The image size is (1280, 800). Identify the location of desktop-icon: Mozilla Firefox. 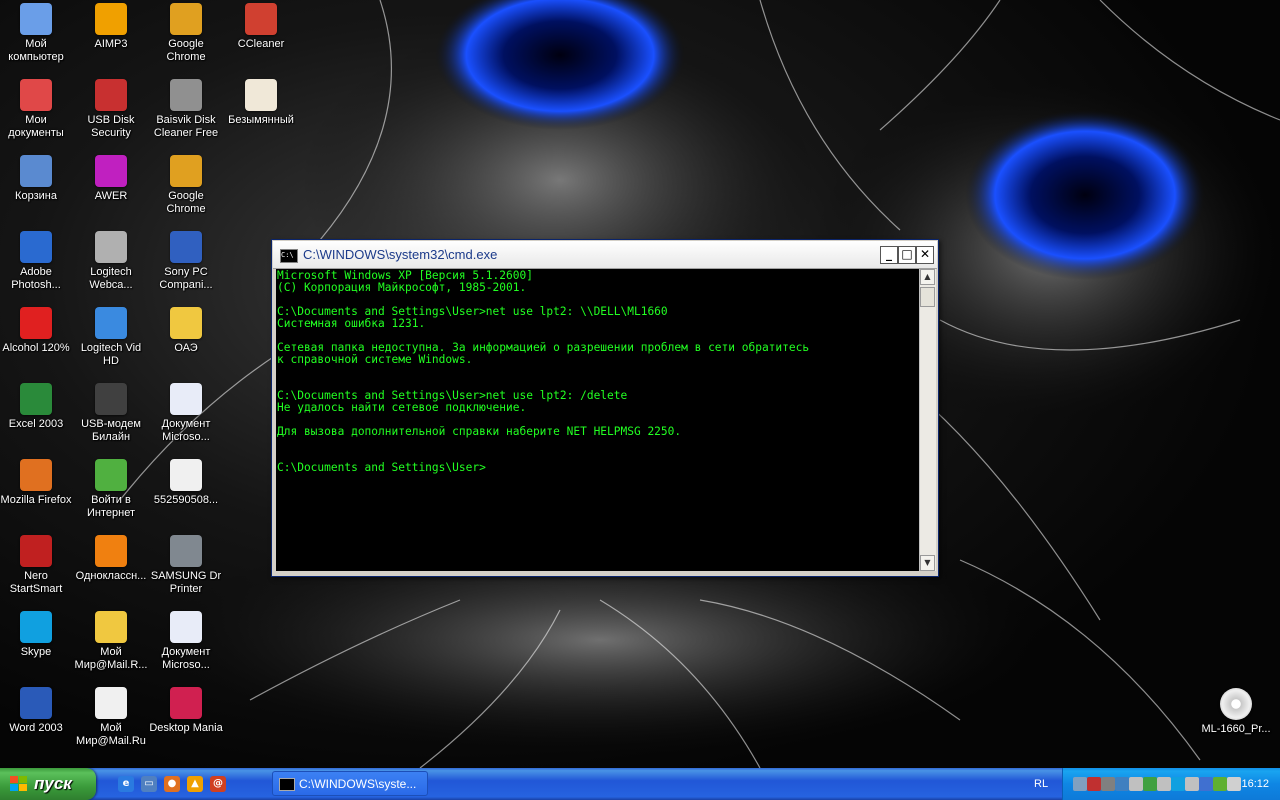
(37, 482).